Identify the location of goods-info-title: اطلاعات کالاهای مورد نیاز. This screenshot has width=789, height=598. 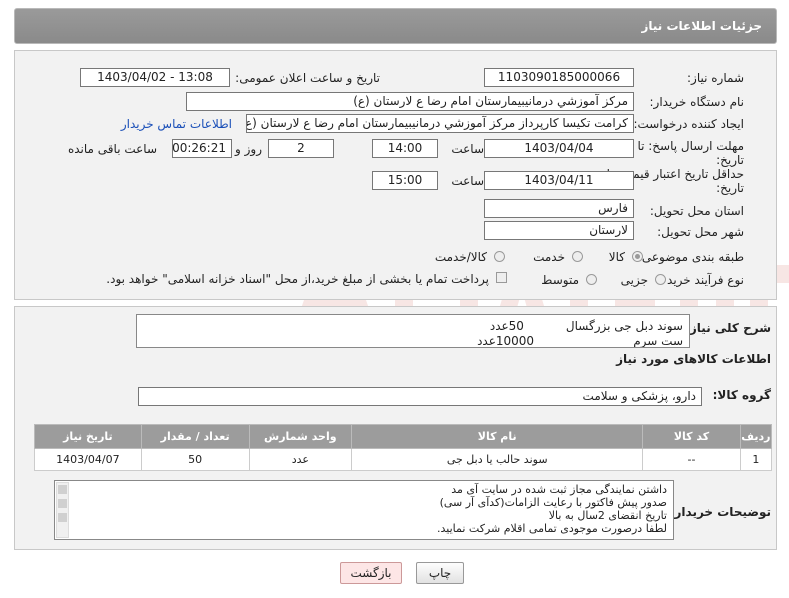
(693, 359).